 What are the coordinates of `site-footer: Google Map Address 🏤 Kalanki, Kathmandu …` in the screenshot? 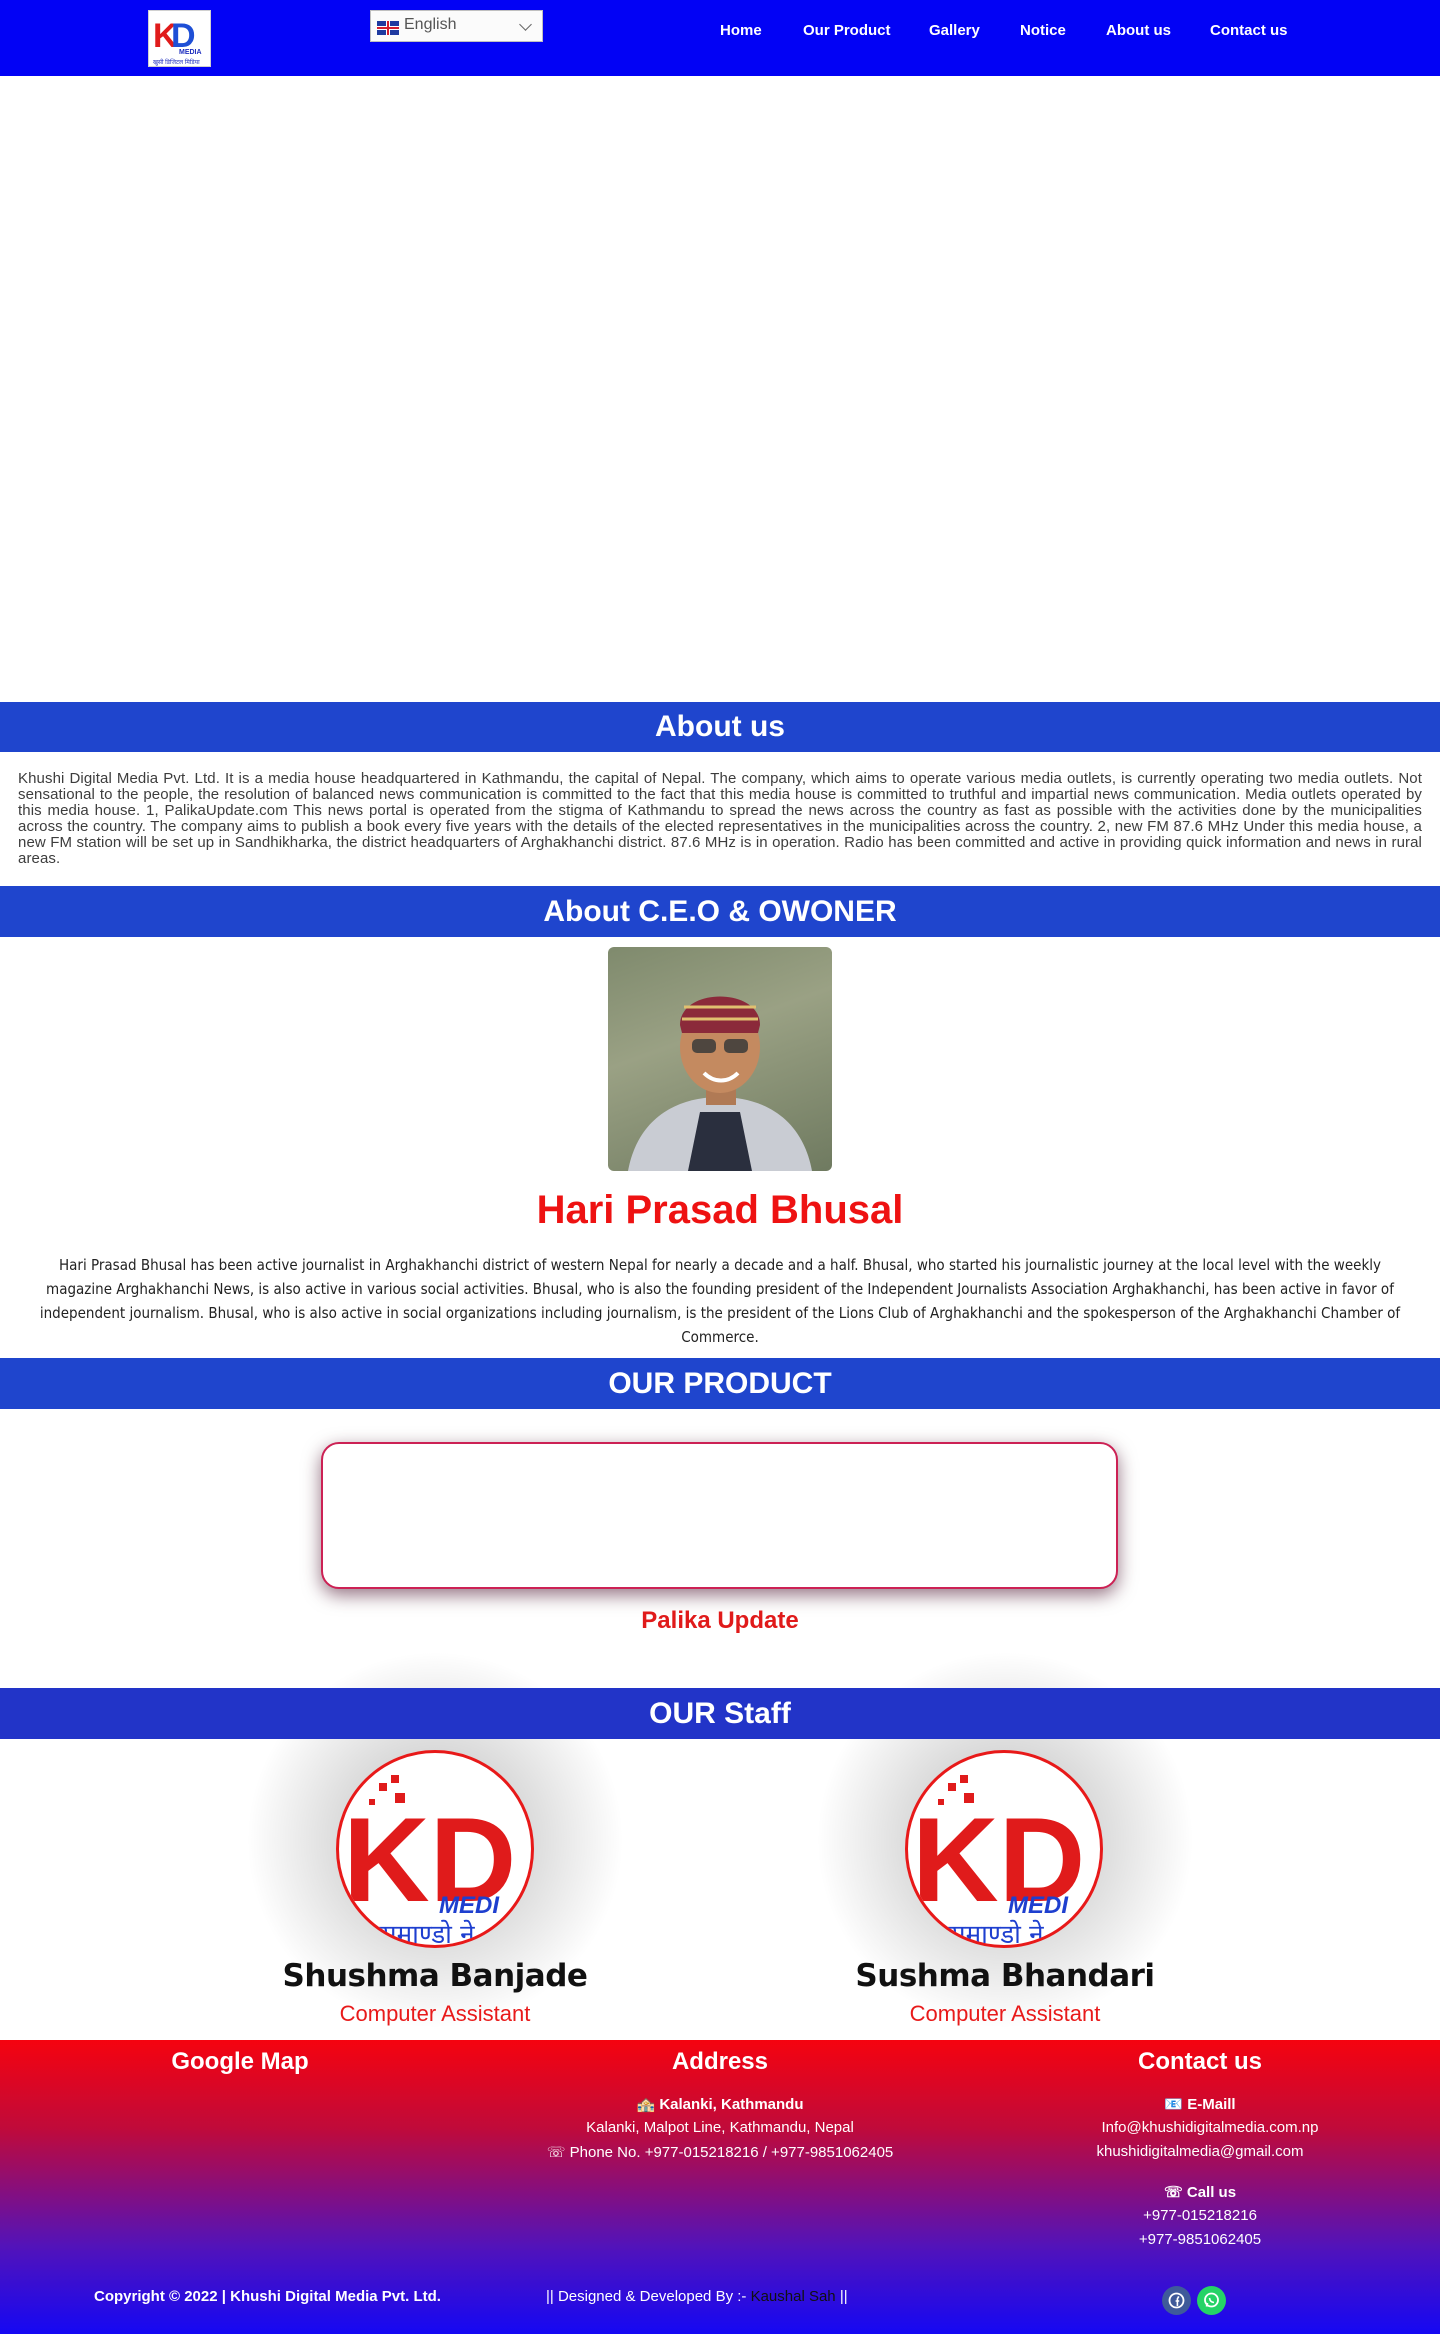 It's located at (720, 2187).